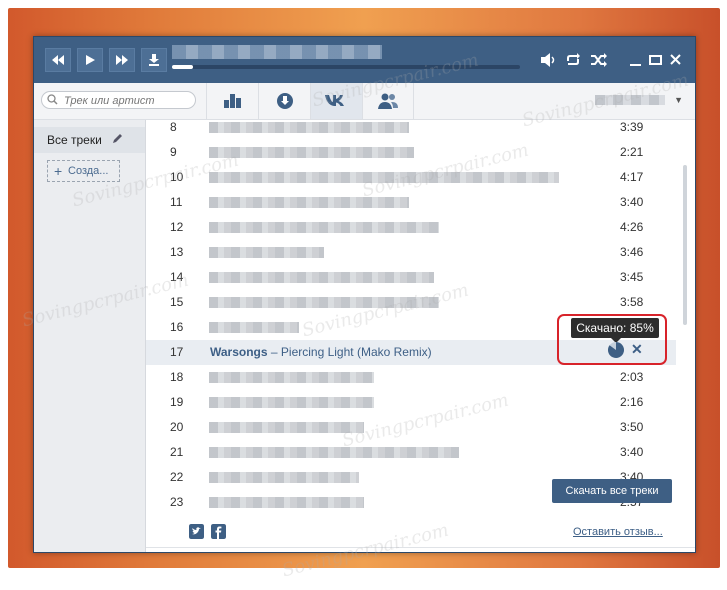 The height and width of the screenshot is (590, 727). What do you see at coordinates (177, 252) in the screenshot?
I see `track-number: 13` at bounding box center [177, 252].